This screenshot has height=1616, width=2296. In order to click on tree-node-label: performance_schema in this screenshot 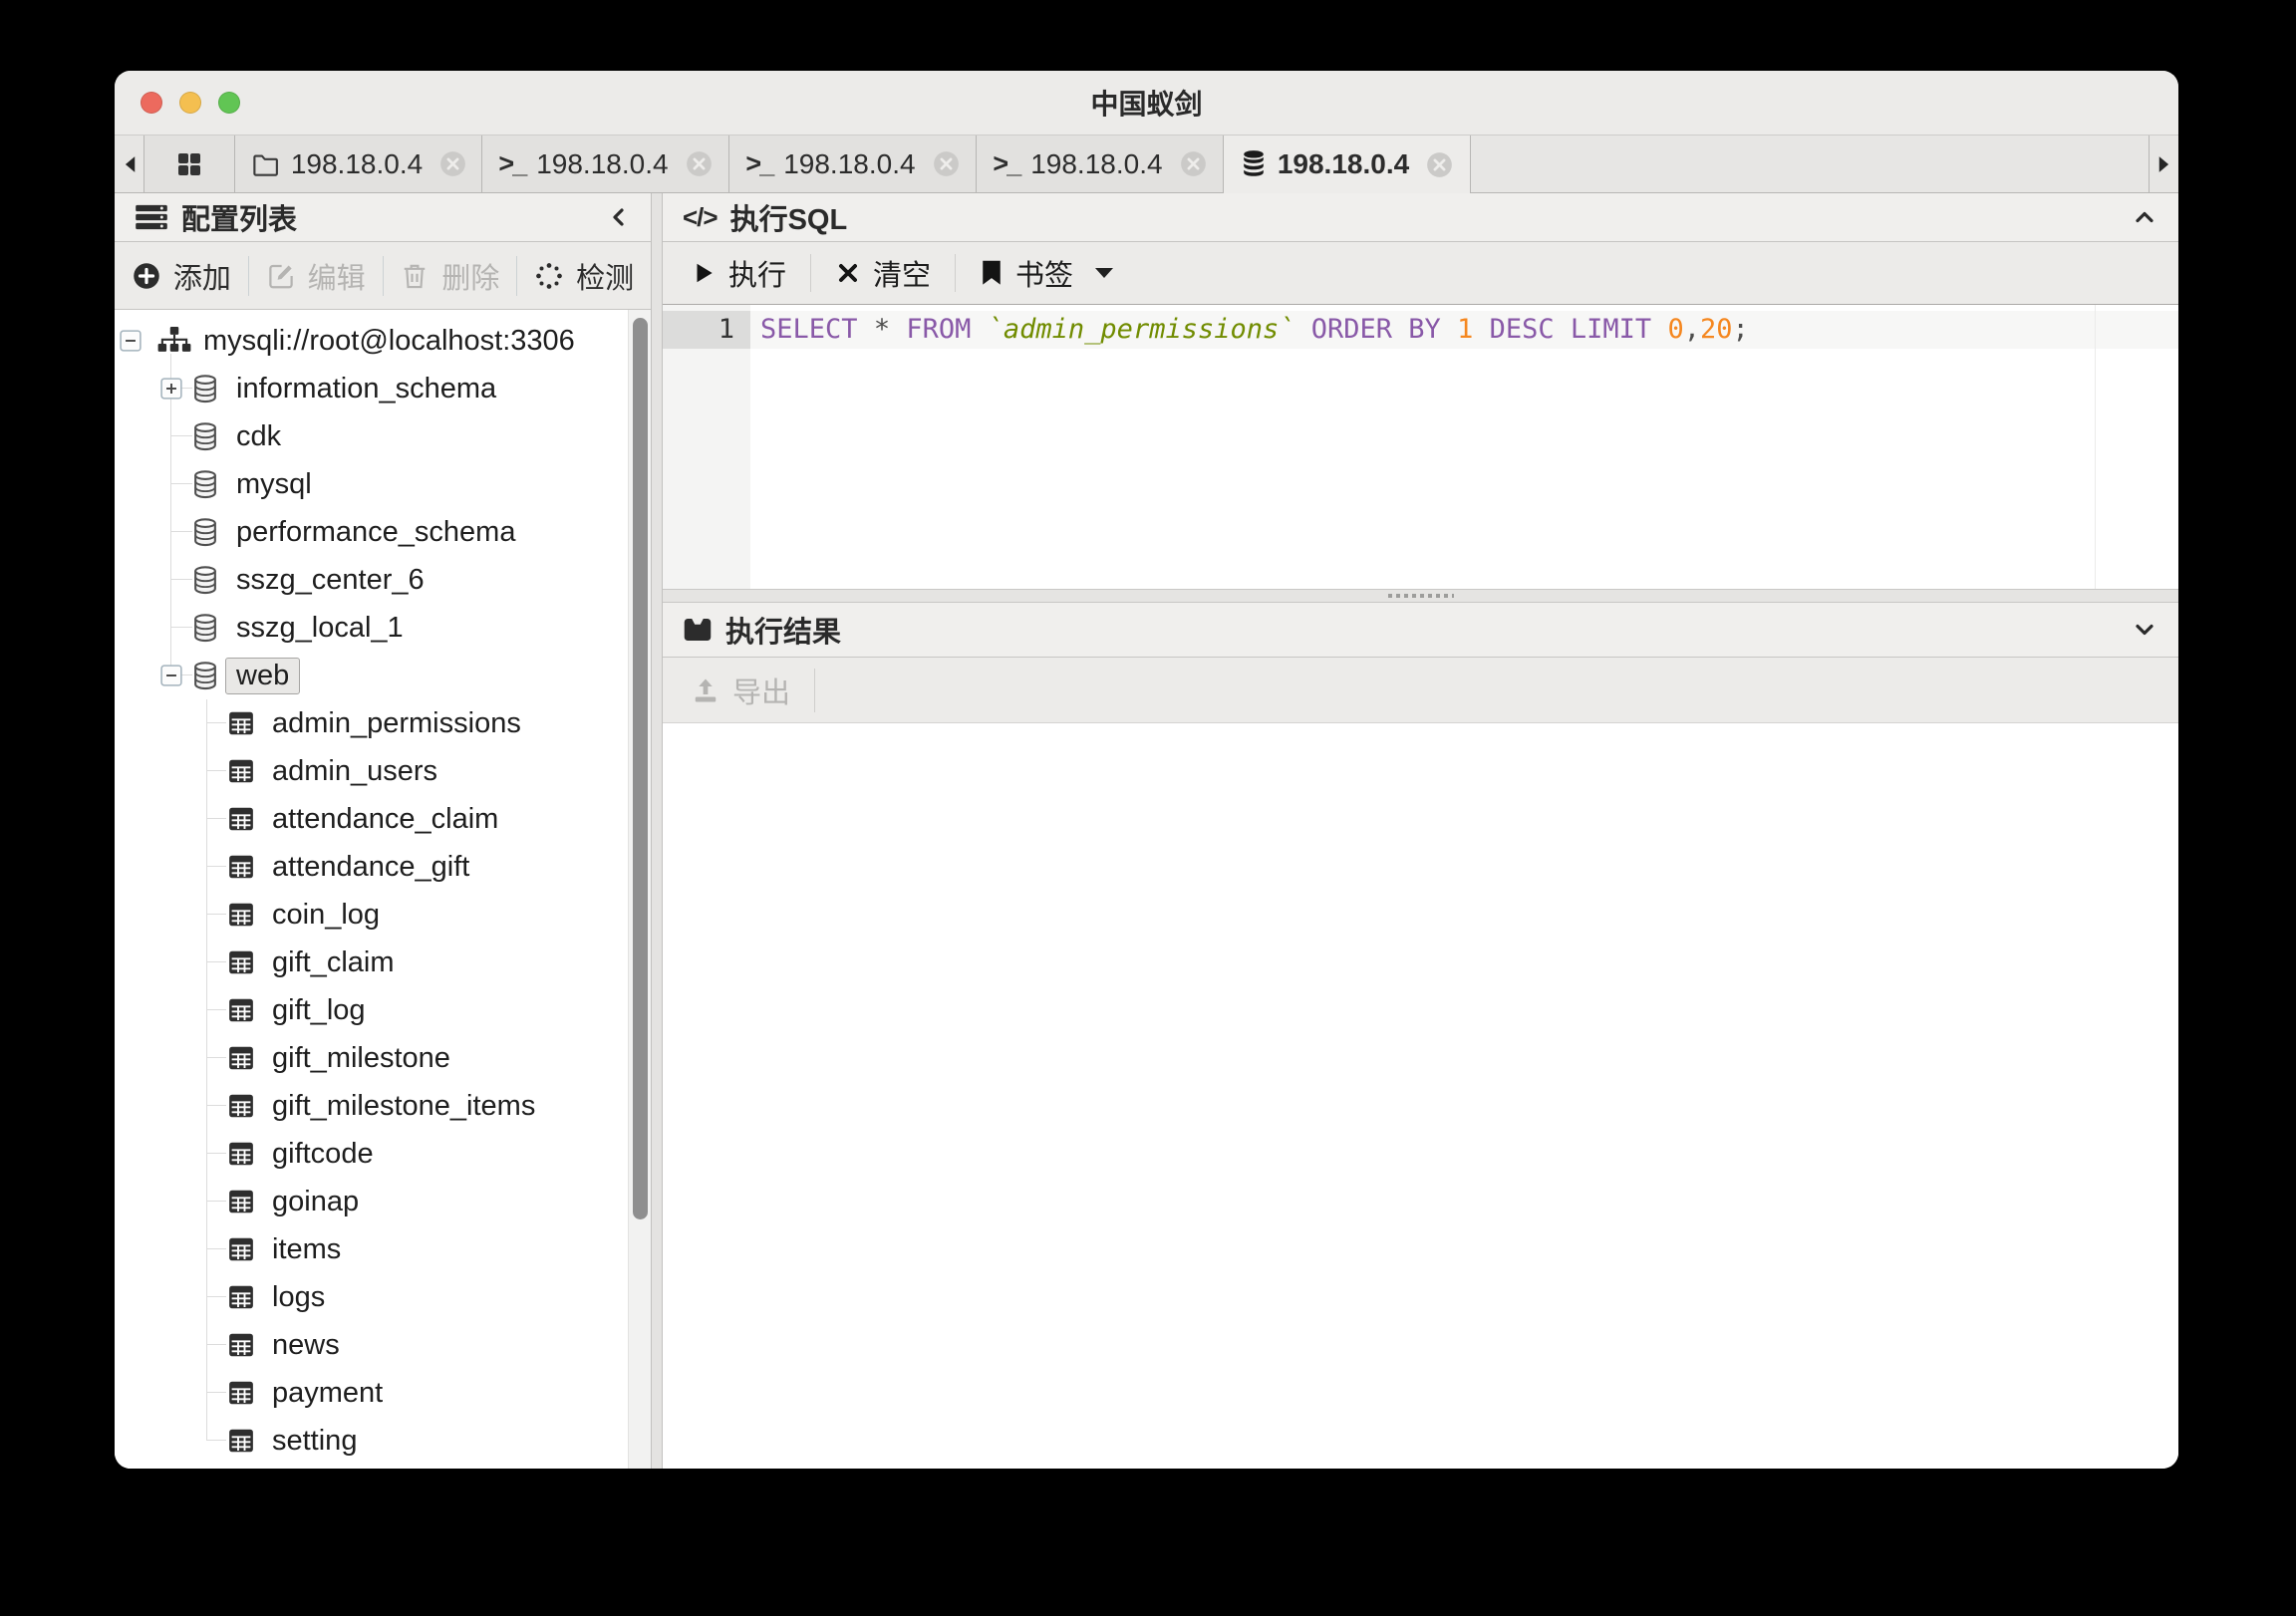, I will do `click(376, 531)`.